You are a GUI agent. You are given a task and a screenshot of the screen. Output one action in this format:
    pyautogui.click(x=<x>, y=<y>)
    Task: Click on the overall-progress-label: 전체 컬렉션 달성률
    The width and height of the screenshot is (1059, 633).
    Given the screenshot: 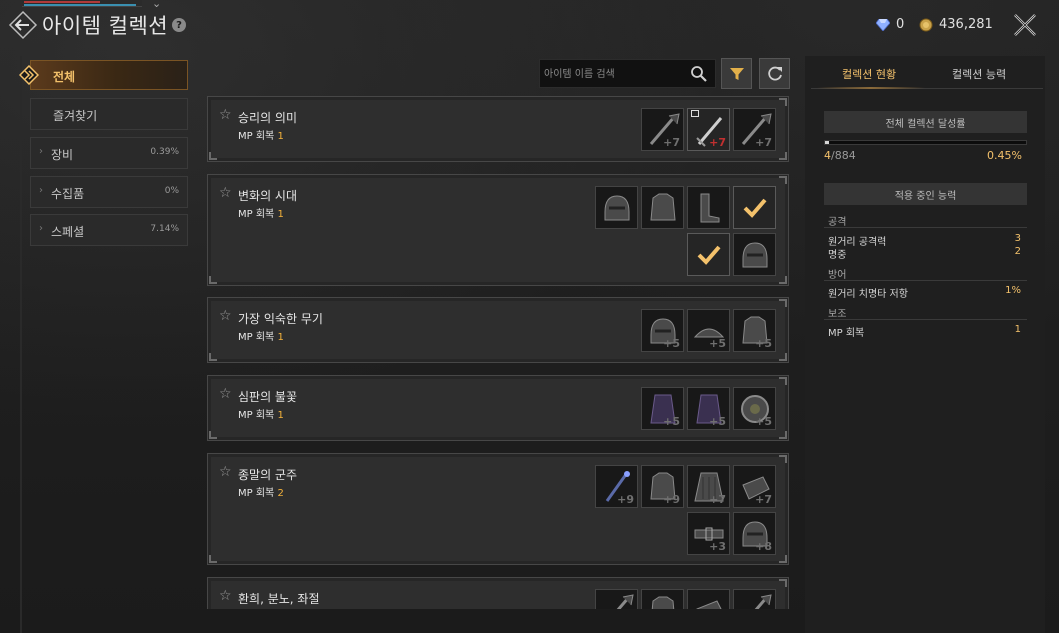 What is the action you would take?
    pyautogui.click(x=925, y=122)
    